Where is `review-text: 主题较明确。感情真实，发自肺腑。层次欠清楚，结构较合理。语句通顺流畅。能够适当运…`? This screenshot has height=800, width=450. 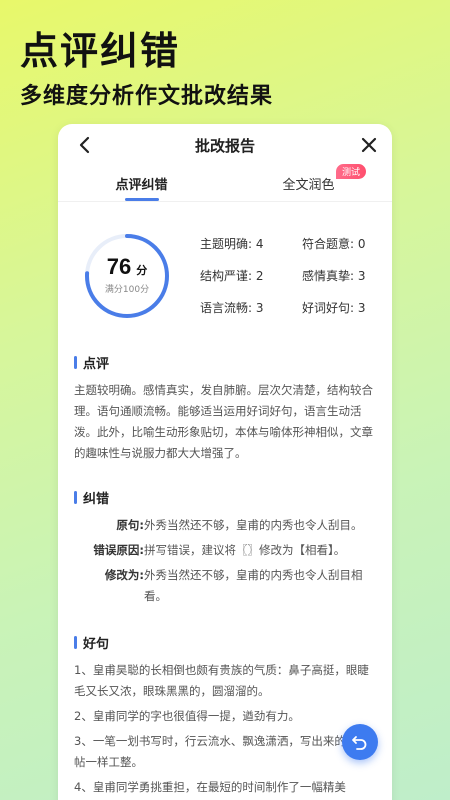
review-text: 主题较明确。感情真实，发自肺腑。层次欠清楚，结构较合理。语句通顺流畅。能够适当运… is located at coordinates (223, 421).